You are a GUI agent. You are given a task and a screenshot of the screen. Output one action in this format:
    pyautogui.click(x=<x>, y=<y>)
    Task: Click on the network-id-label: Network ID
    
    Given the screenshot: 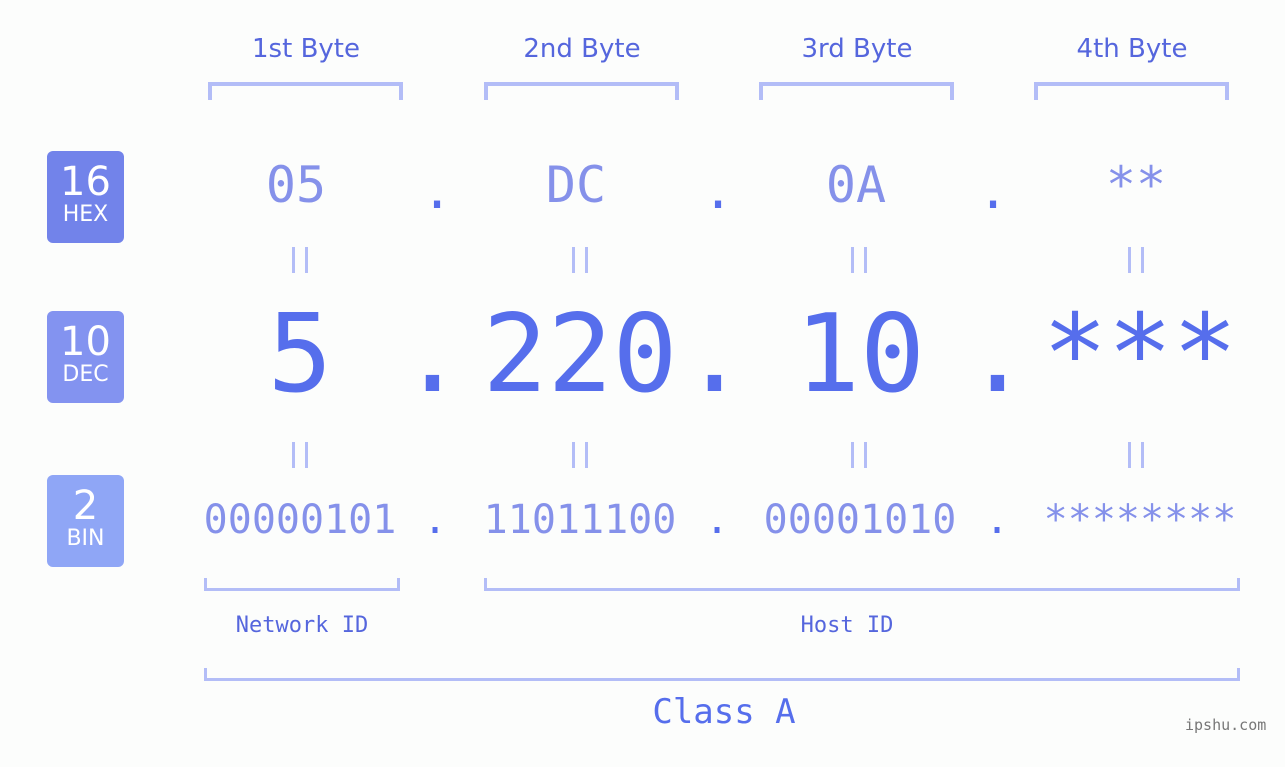 What is the action you would take?
    pyautogui.click(x=302, y=625)
    